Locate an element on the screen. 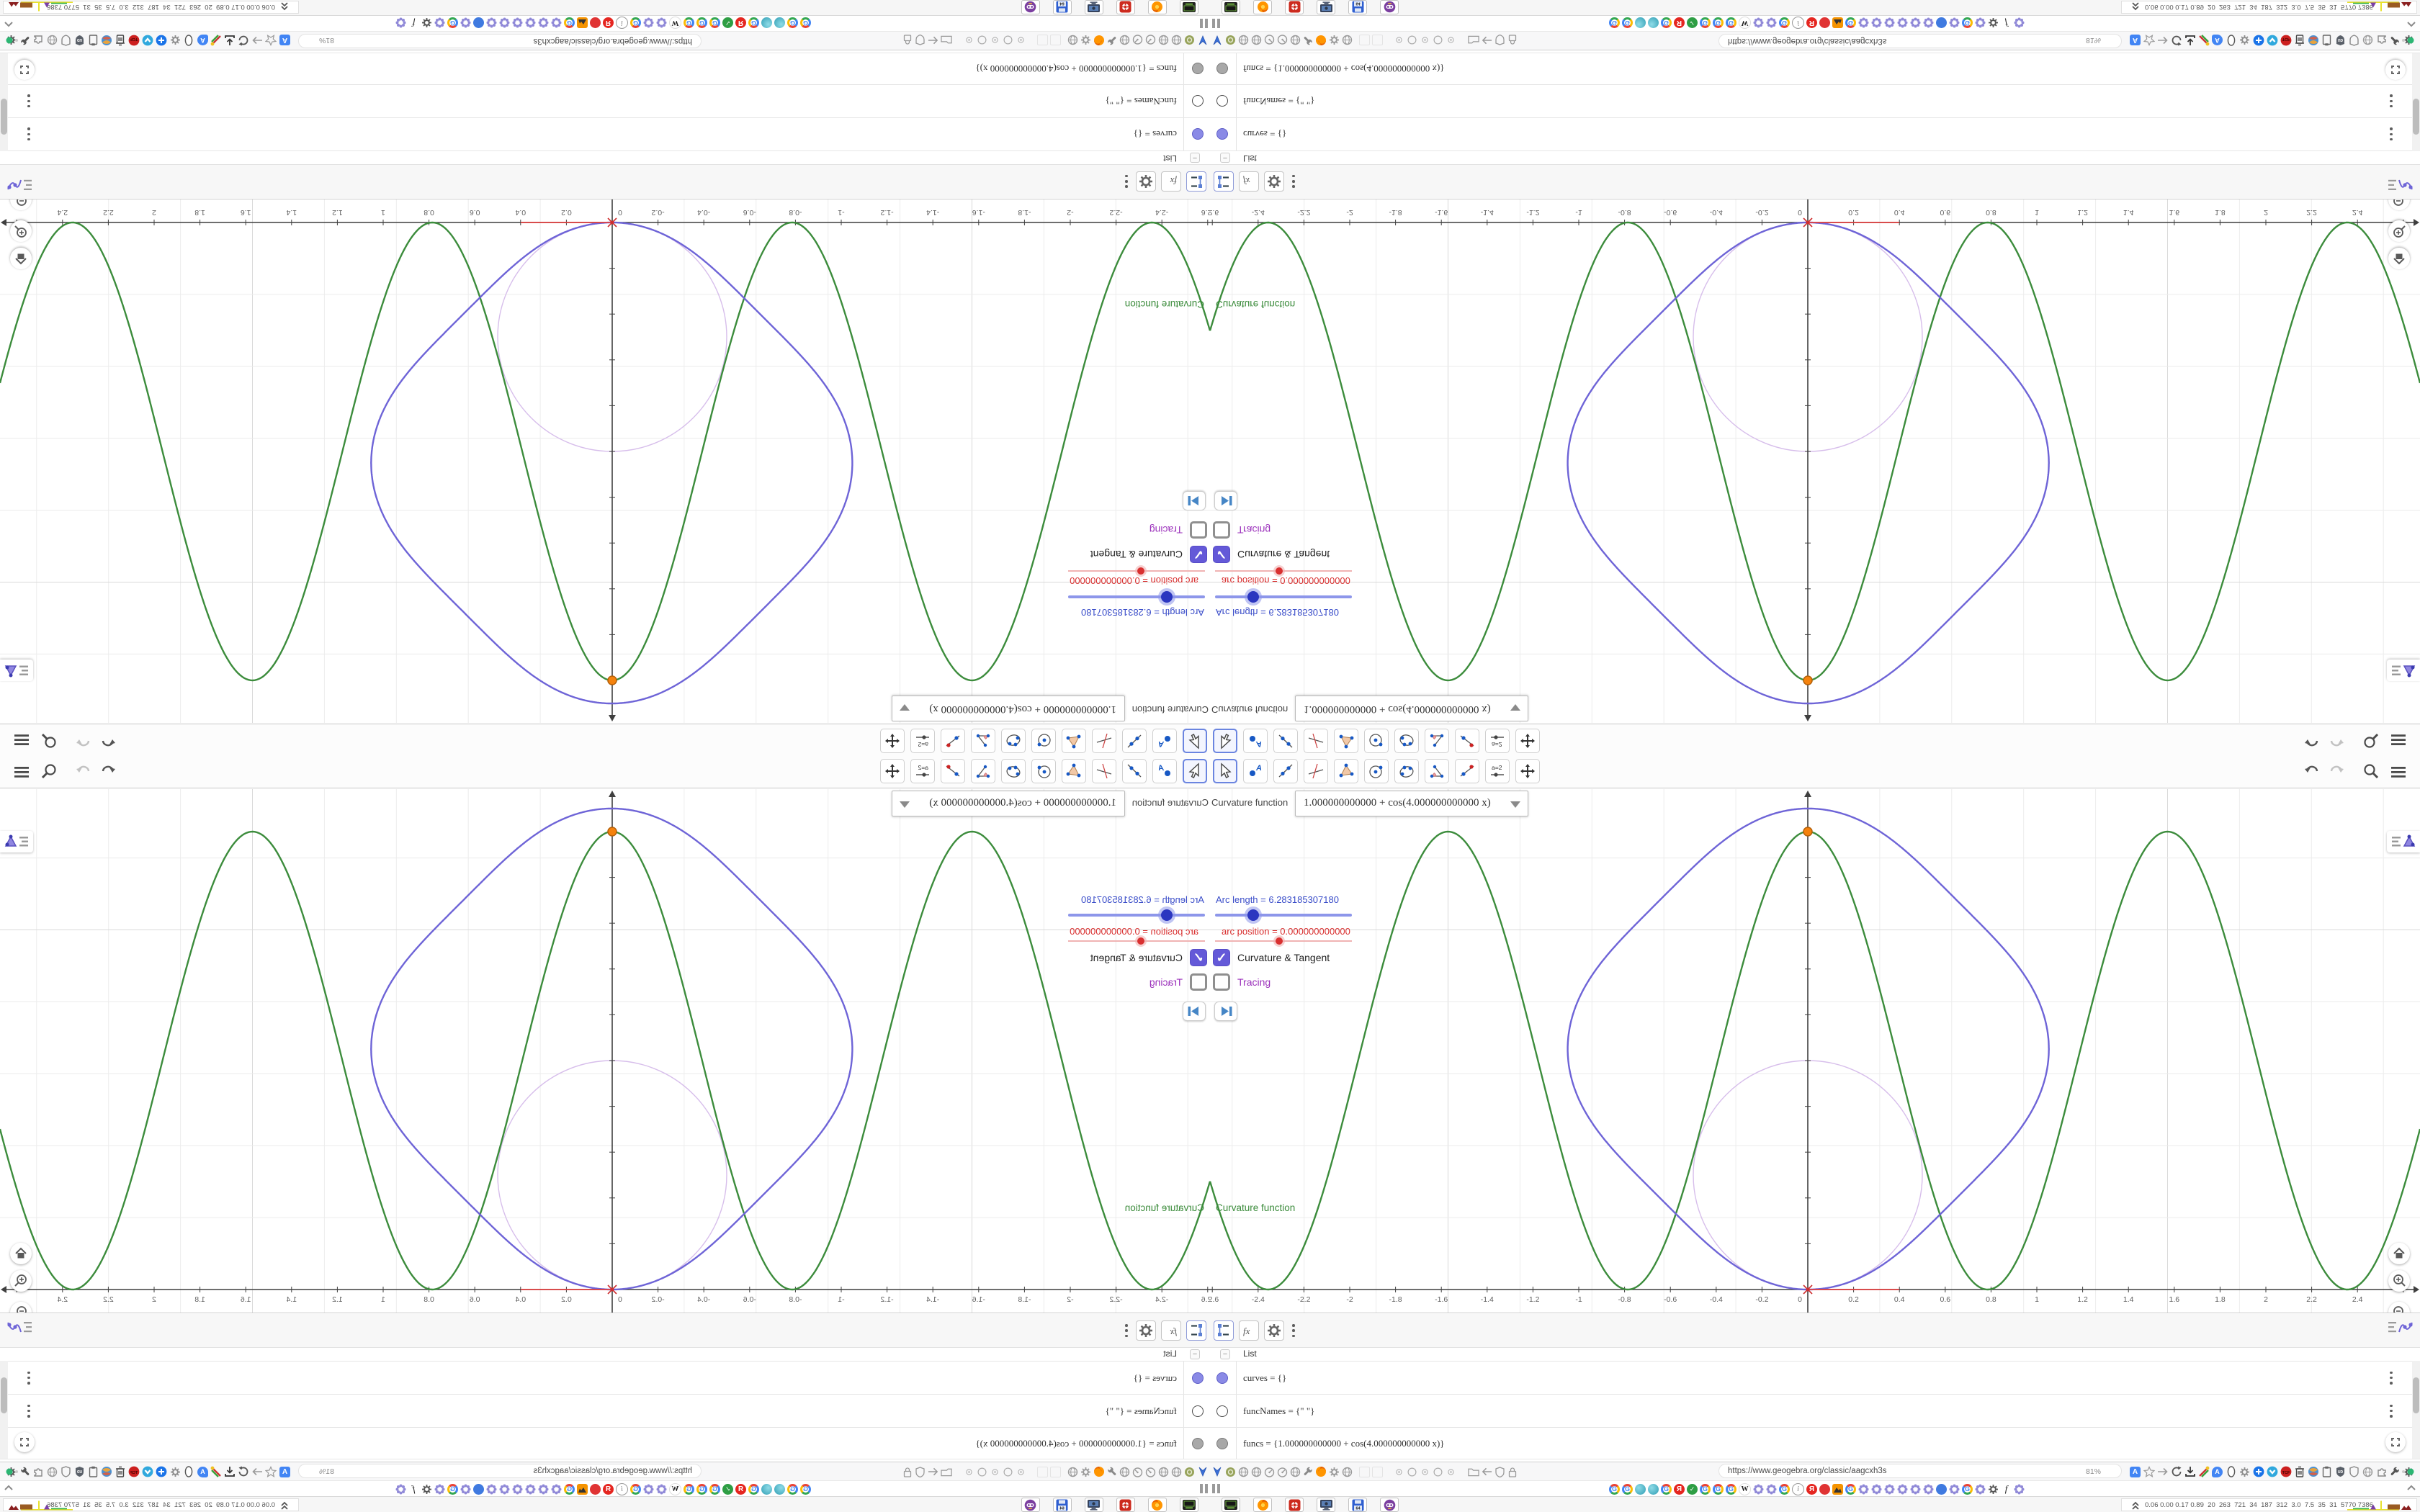 This screenshot has height=1512, width=2420. gear-icon is located at coordinates (1086, 40).